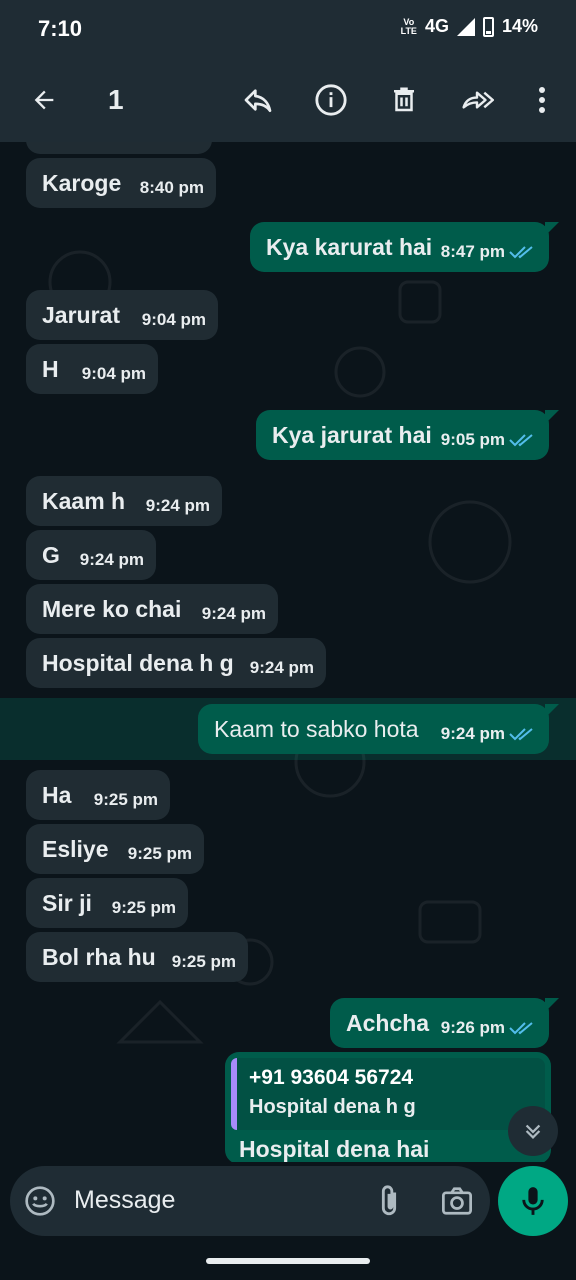 The image size is (576, 1280). I want to click on message-input, so click(214, 1200).